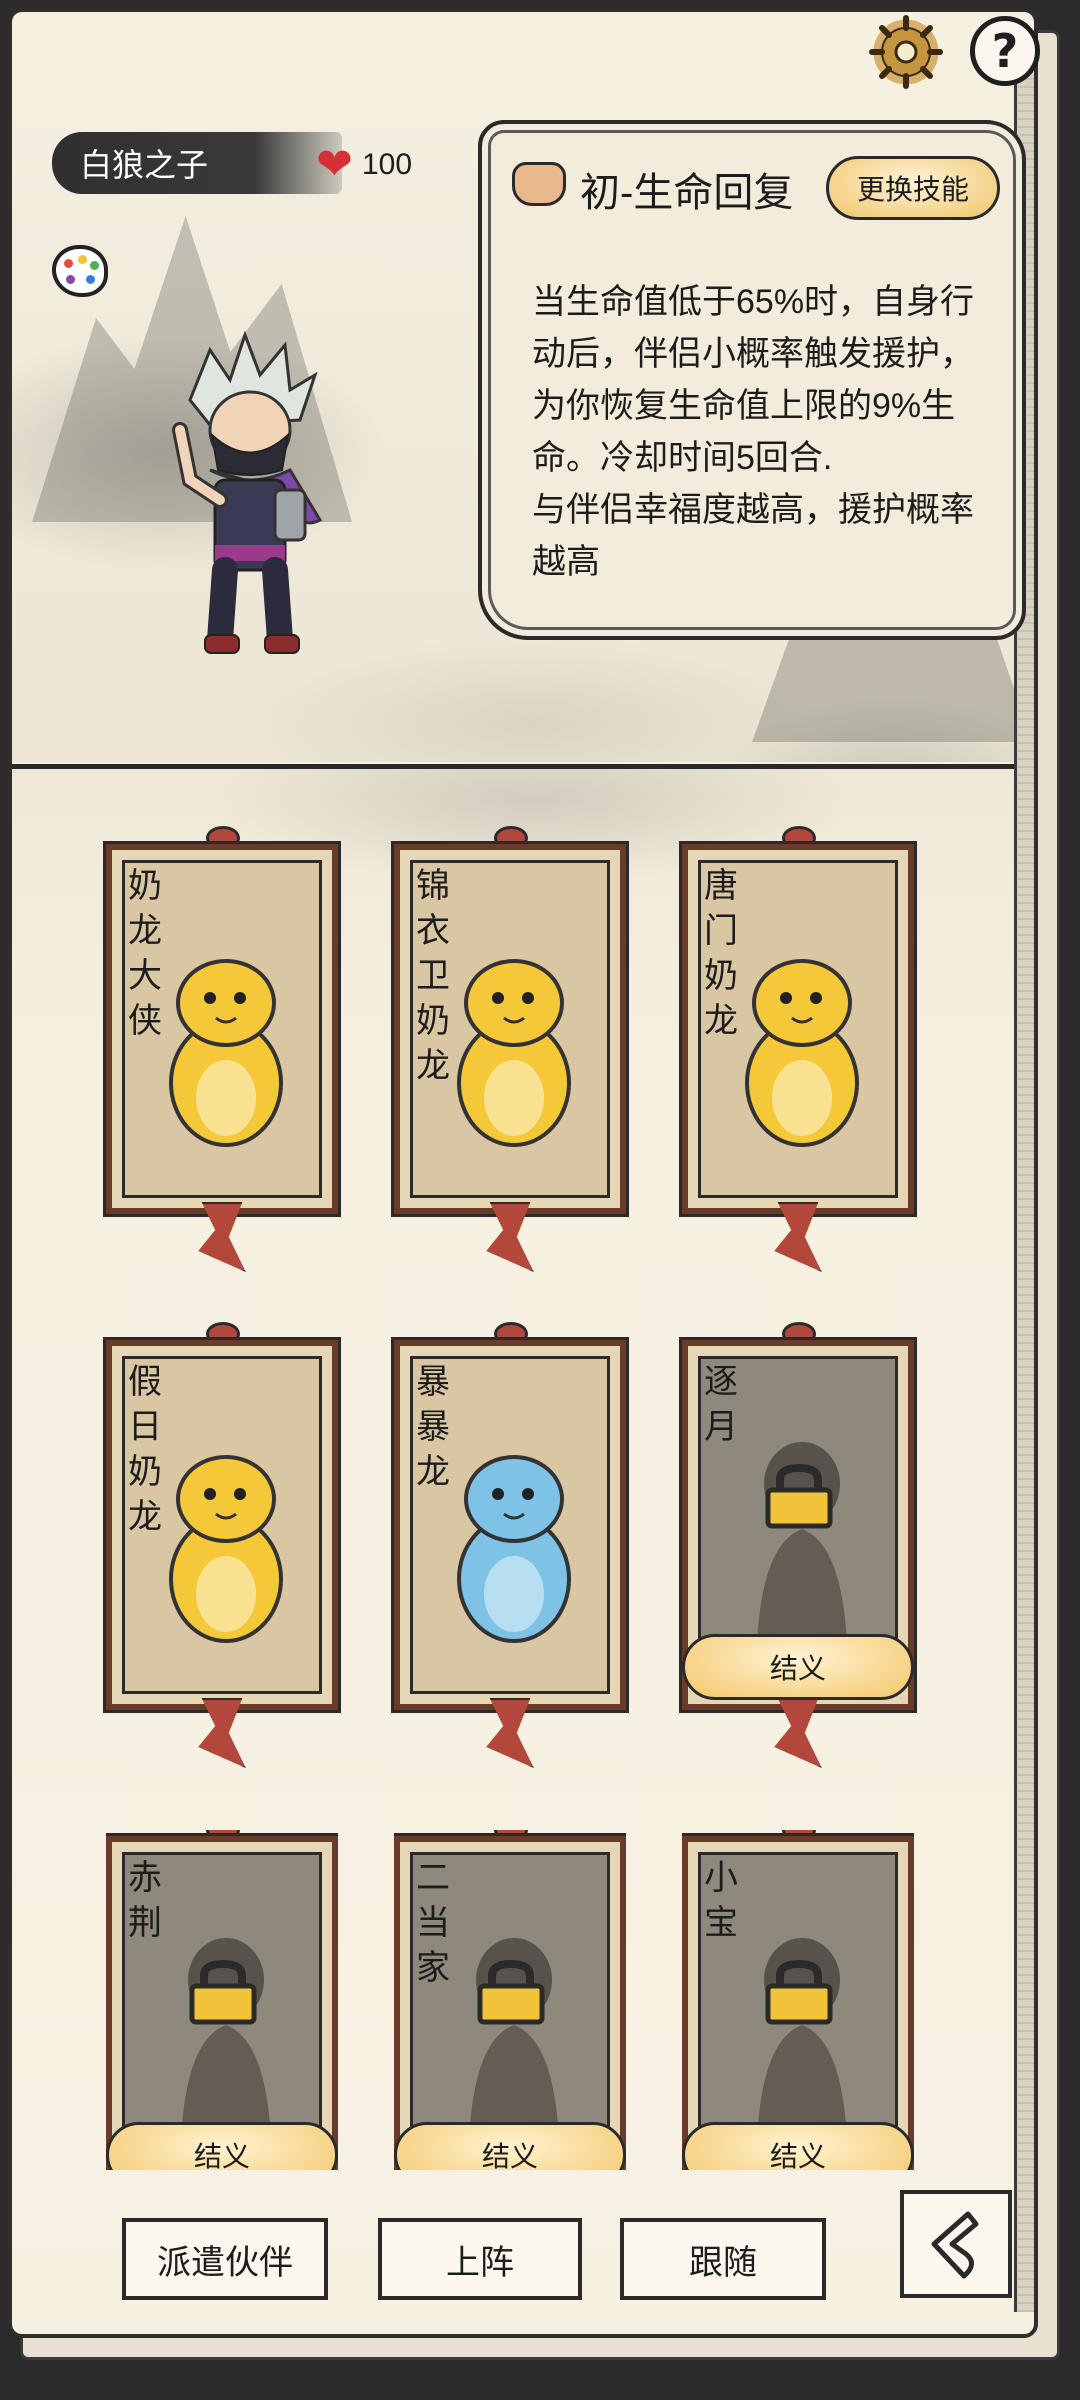 This screenshot has height=2400, width=1080. Describe the element at coordinates (539, 184) in the screenshot. I see `fist-icon` at that location.